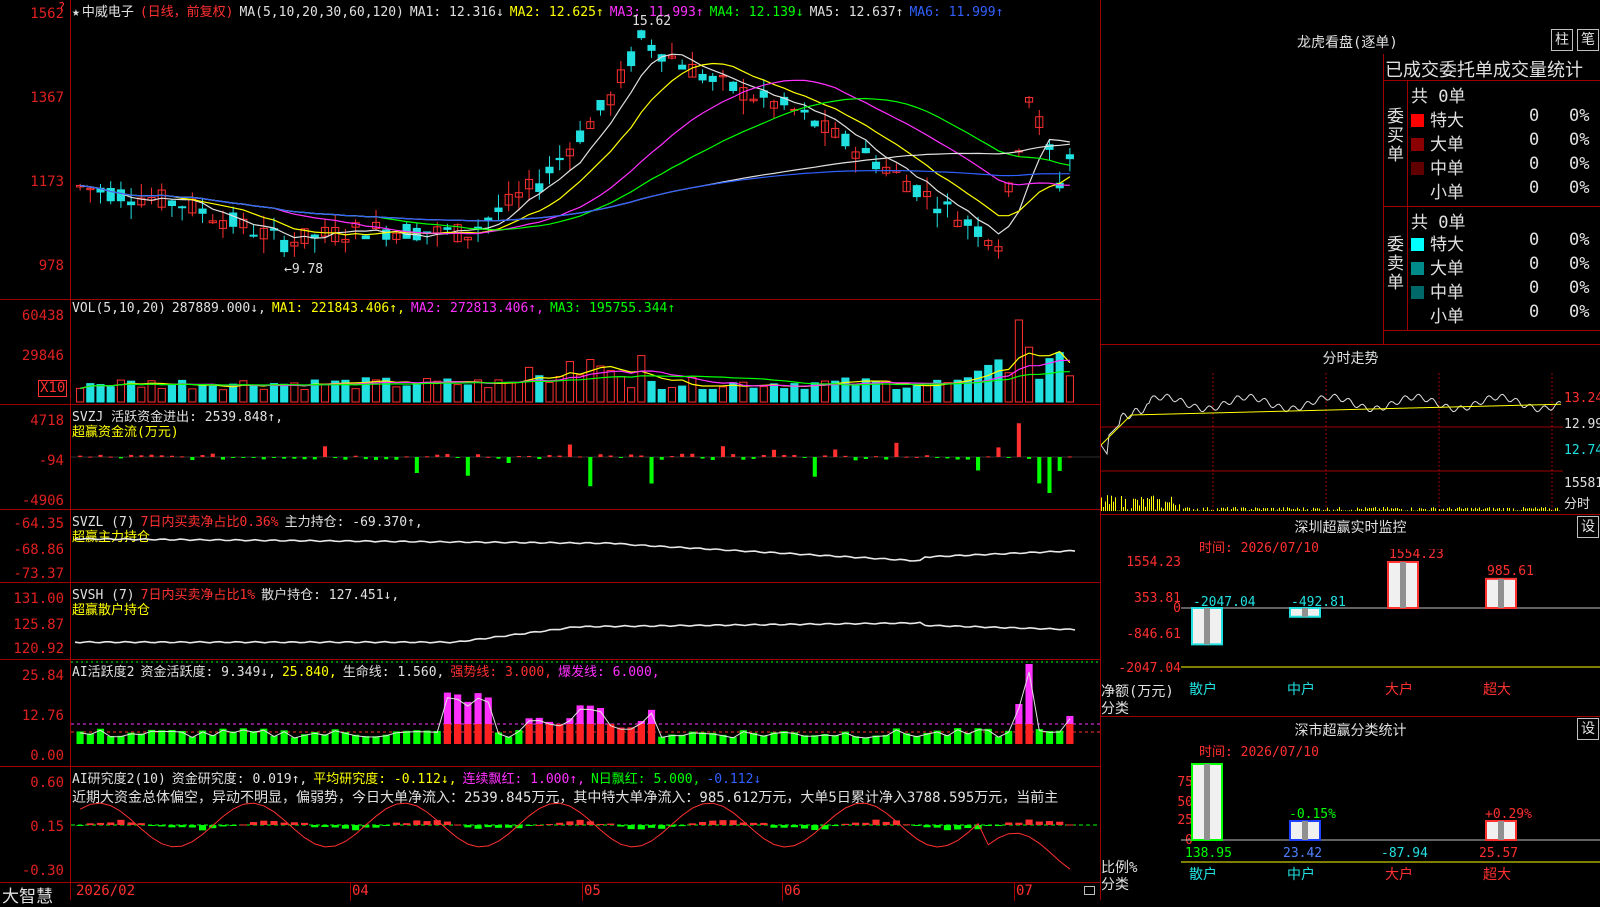 The width and height of the screenshot is (1600, 907). What do you see at coordinates (32, 98) in the screenshot?
I see `y-label: 1367` at bounding box center [32, 98].